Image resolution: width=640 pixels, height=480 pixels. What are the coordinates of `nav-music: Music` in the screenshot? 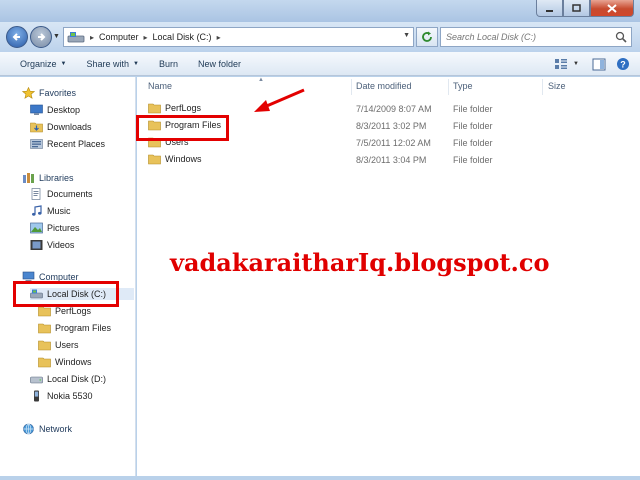 It's located at (50, 211).